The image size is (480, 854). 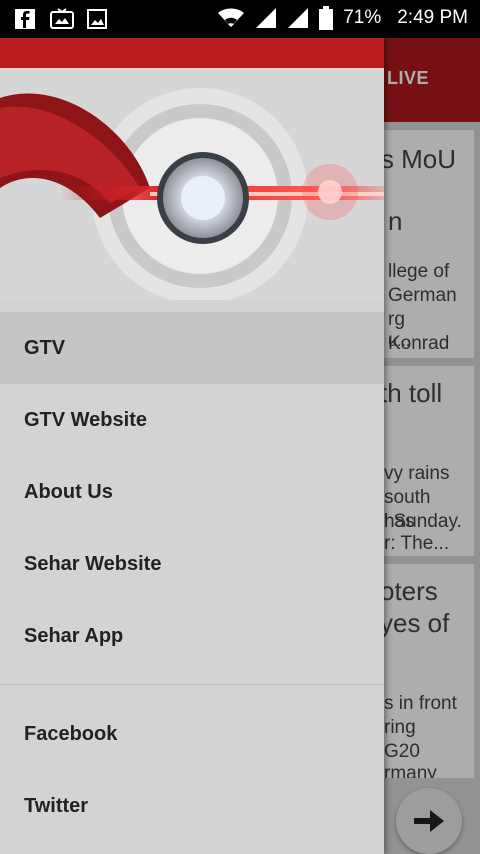 I want to click on gallery-icon, so click(x=62, y=19).